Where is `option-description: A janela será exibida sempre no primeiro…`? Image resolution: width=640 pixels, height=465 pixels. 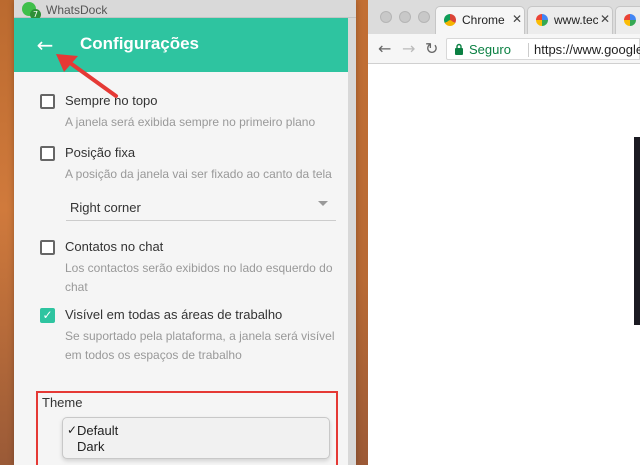 option-description: A janela será exibida sempre no primeiro… is located at coordinates (190, 122).